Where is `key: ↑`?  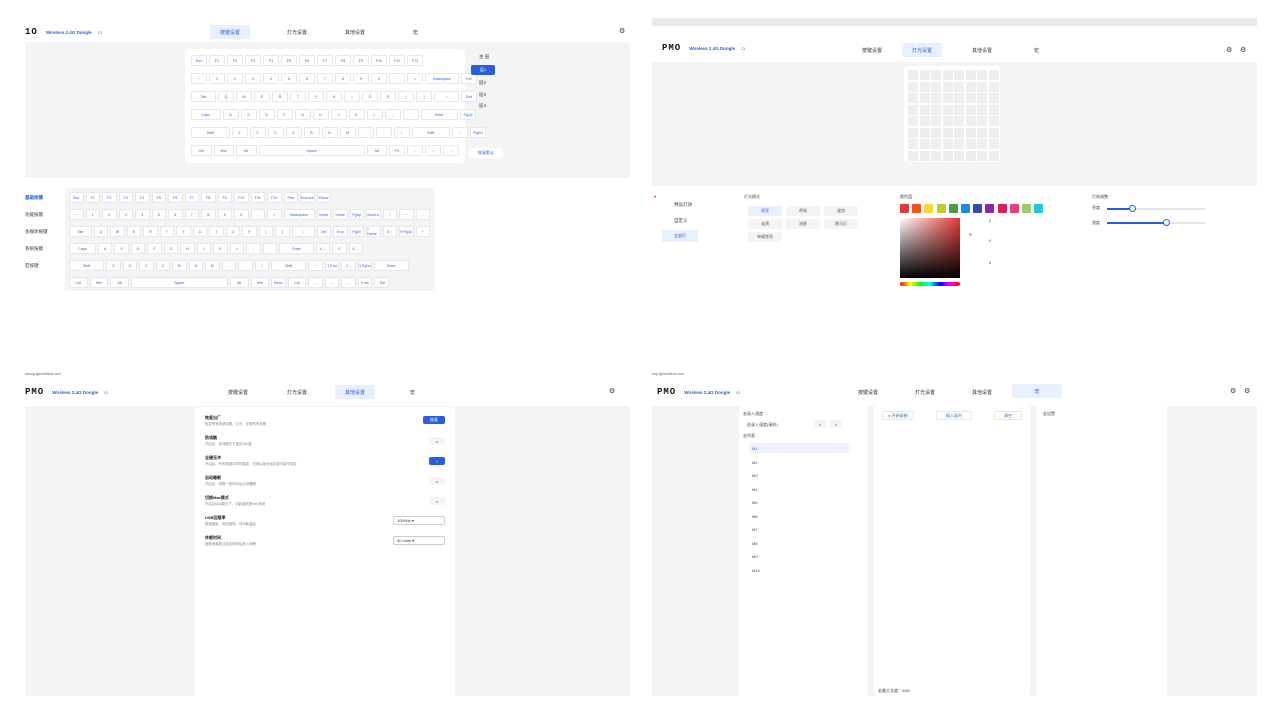 key: ↑ is located at coordinates (460, 132).